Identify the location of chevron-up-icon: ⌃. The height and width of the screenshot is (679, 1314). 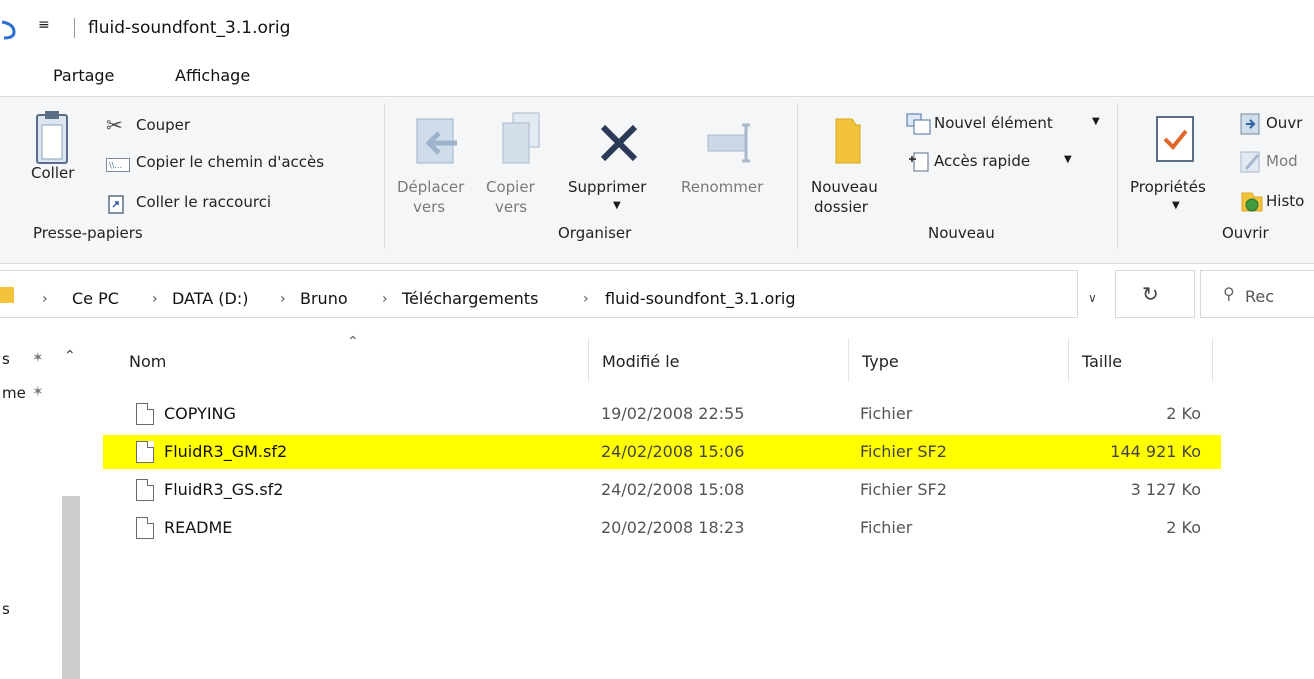
(70, 356).